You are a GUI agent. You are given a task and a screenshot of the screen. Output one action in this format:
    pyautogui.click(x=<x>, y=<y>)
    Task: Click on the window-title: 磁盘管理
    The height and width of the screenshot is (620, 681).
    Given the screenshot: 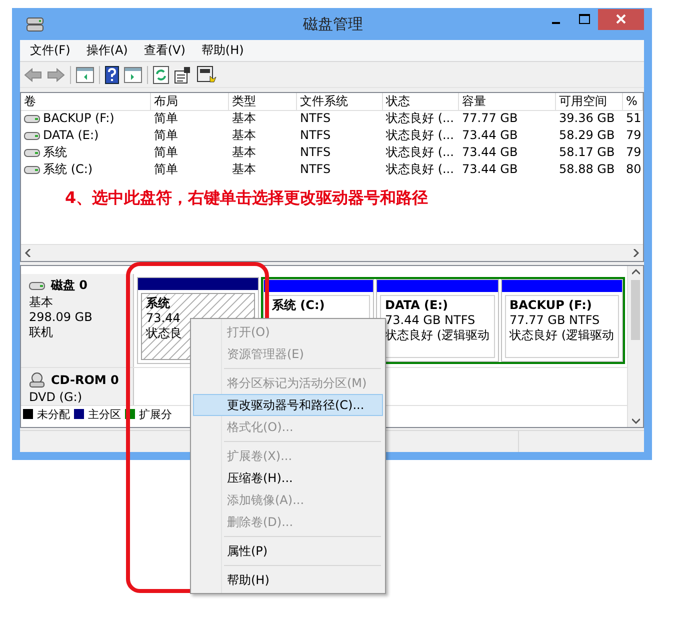 What is the action you would take?
    pyautogui.click(x=333, y=24)
    